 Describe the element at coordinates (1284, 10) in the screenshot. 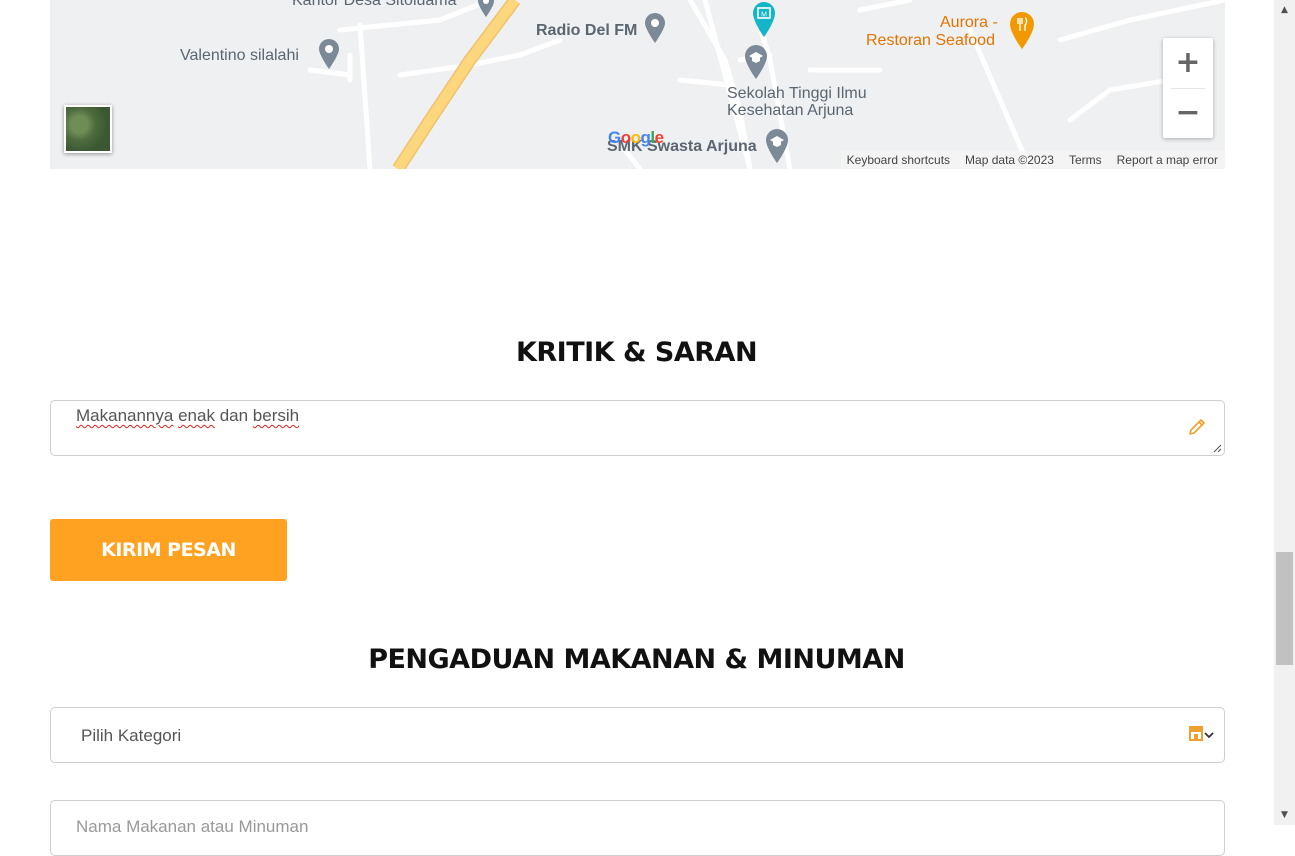

I see `scroll-up-arrow-icon: ▲` at that location.